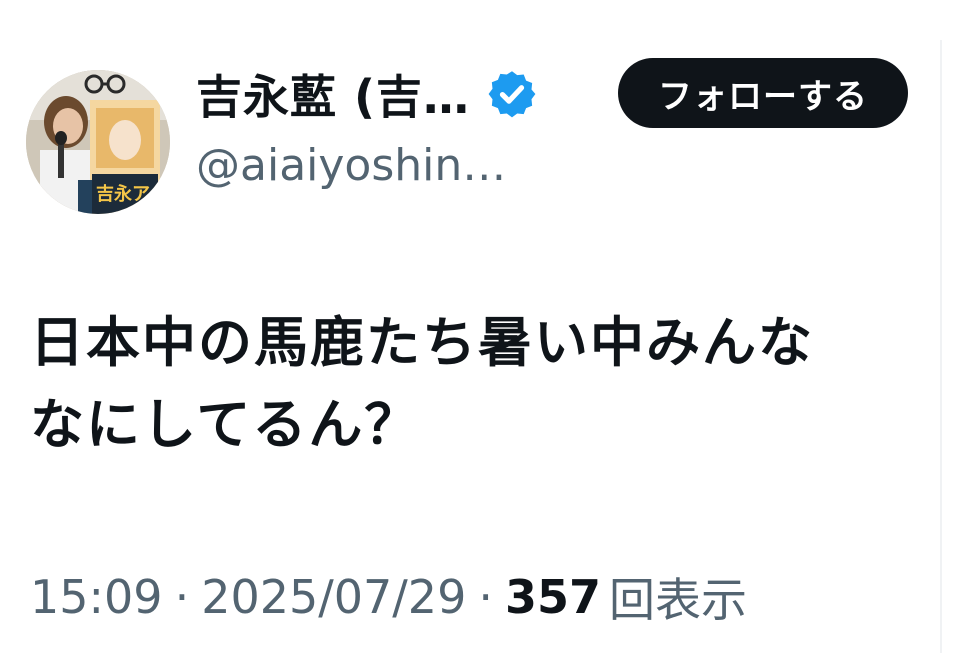 Image resolution: width=960 pixels, height=653 pixels. I want to click on avatar: 吉永ア, so click(98, 142).